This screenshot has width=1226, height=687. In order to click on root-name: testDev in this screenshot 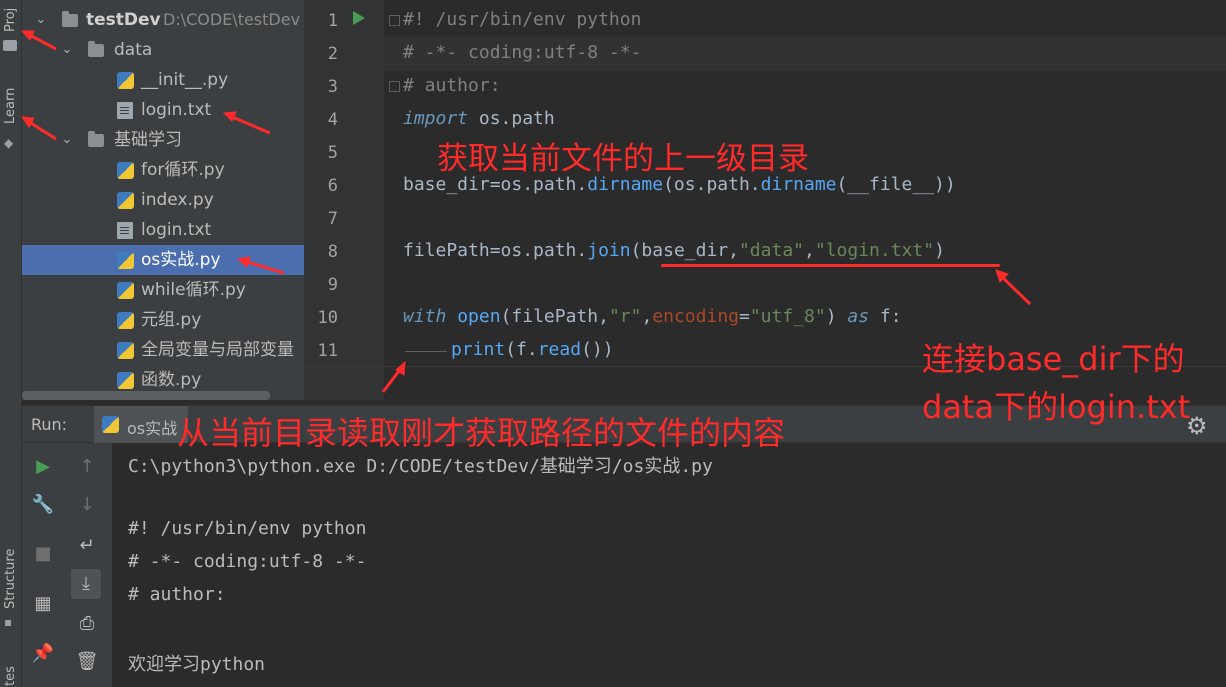, I will do `click(123, 20)`.